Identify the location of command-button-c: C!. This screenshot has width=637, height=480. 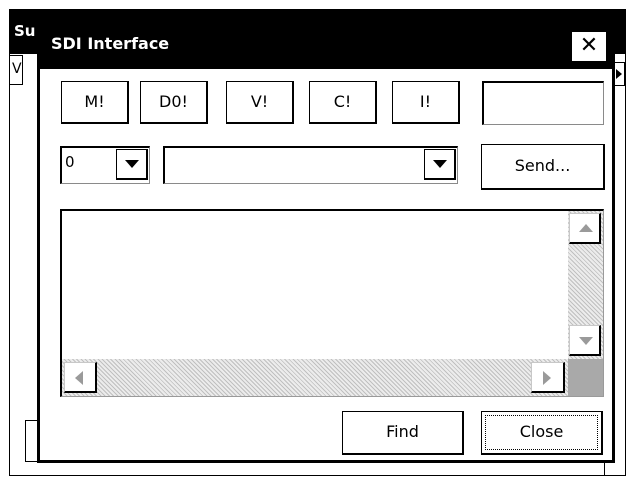
(343, 102).